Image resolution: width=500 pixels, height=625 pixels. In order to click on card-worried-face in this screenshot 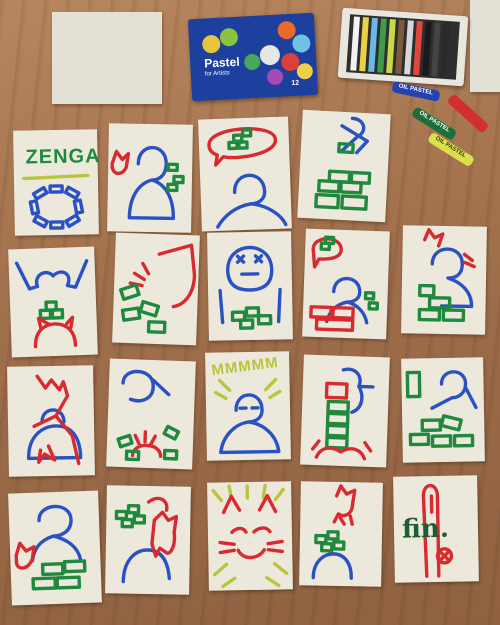, I will do `click(250, 286)`.